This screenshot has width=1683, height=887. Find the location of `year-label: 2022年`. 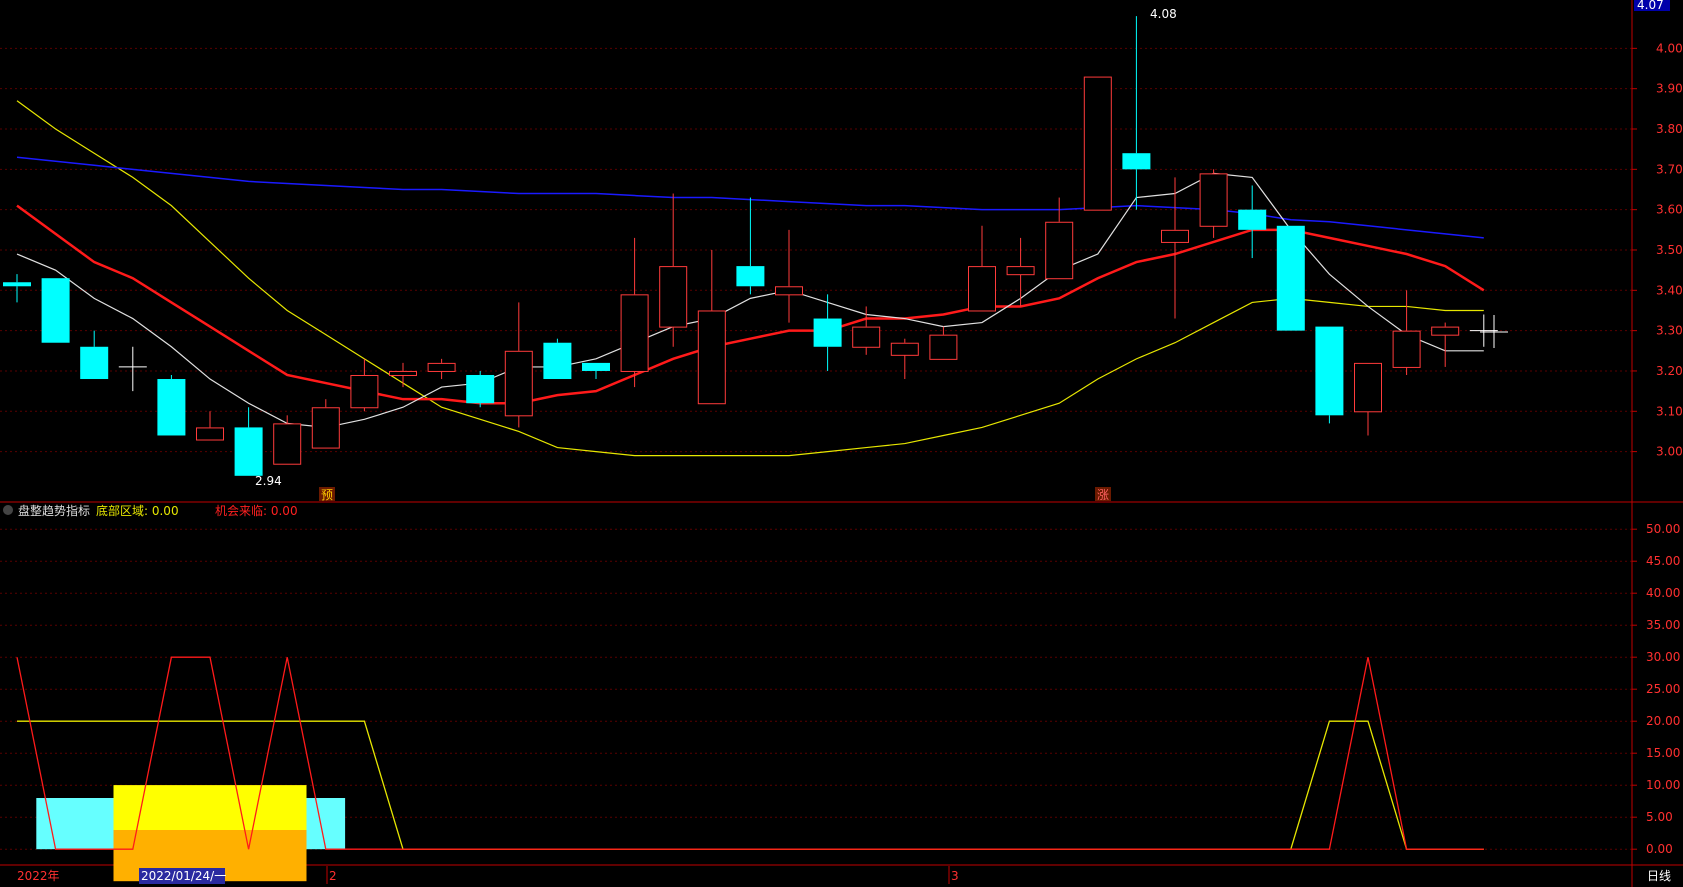

year-label: 2022年 is located at coordinates (38, 876).